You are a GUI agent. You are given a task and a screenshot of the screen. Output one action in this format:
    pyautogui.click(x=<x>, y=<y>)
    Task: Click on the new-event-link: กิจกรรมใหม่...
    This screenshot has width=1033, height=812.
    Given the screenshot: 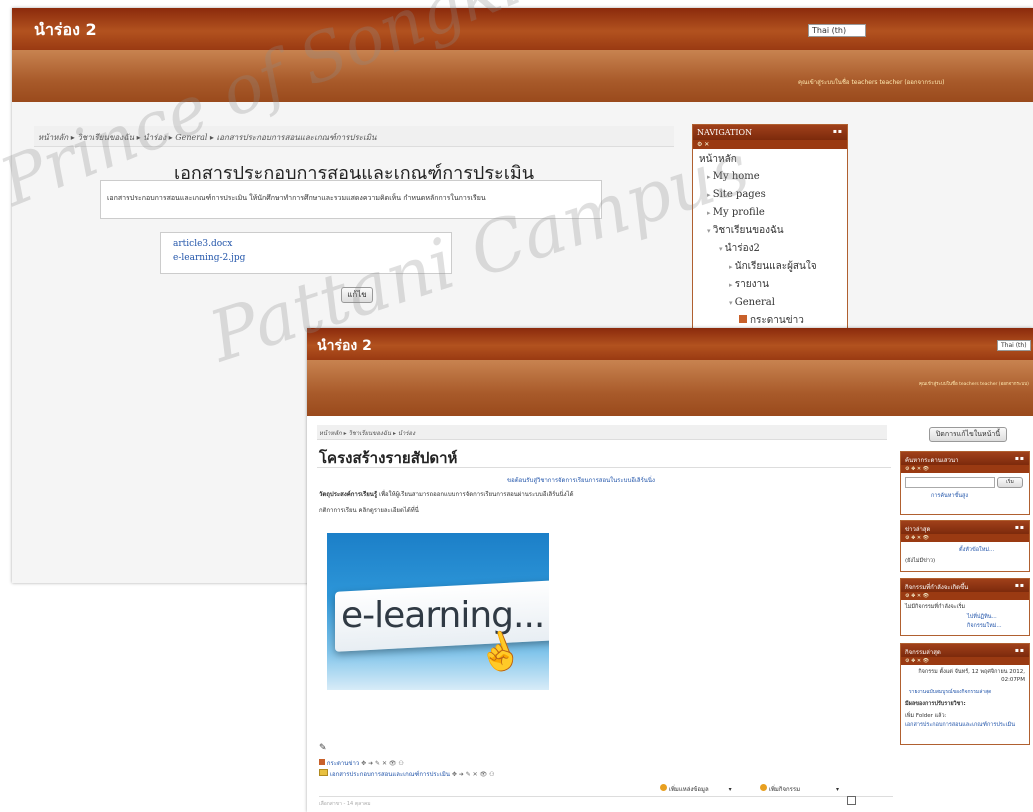 What is the action you would take?
    pyautogui.click(x=984, y=626)
    